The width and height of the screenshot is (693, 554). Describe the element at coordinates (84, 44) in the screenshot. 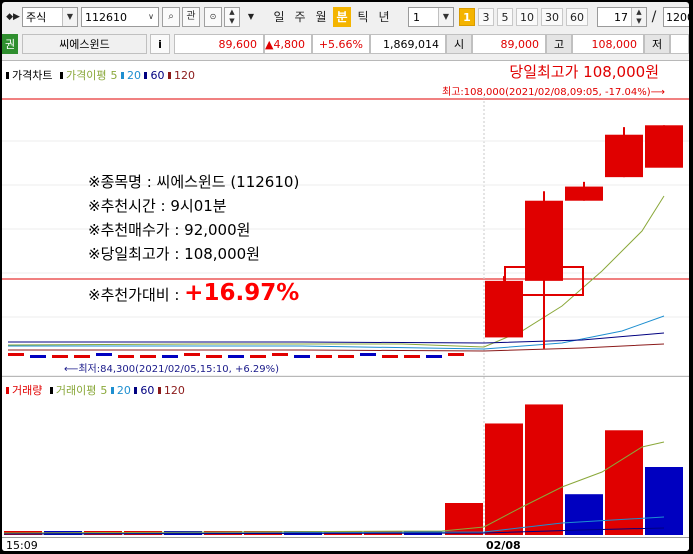

I see `stock-name: 씨에스윈드` at that location.